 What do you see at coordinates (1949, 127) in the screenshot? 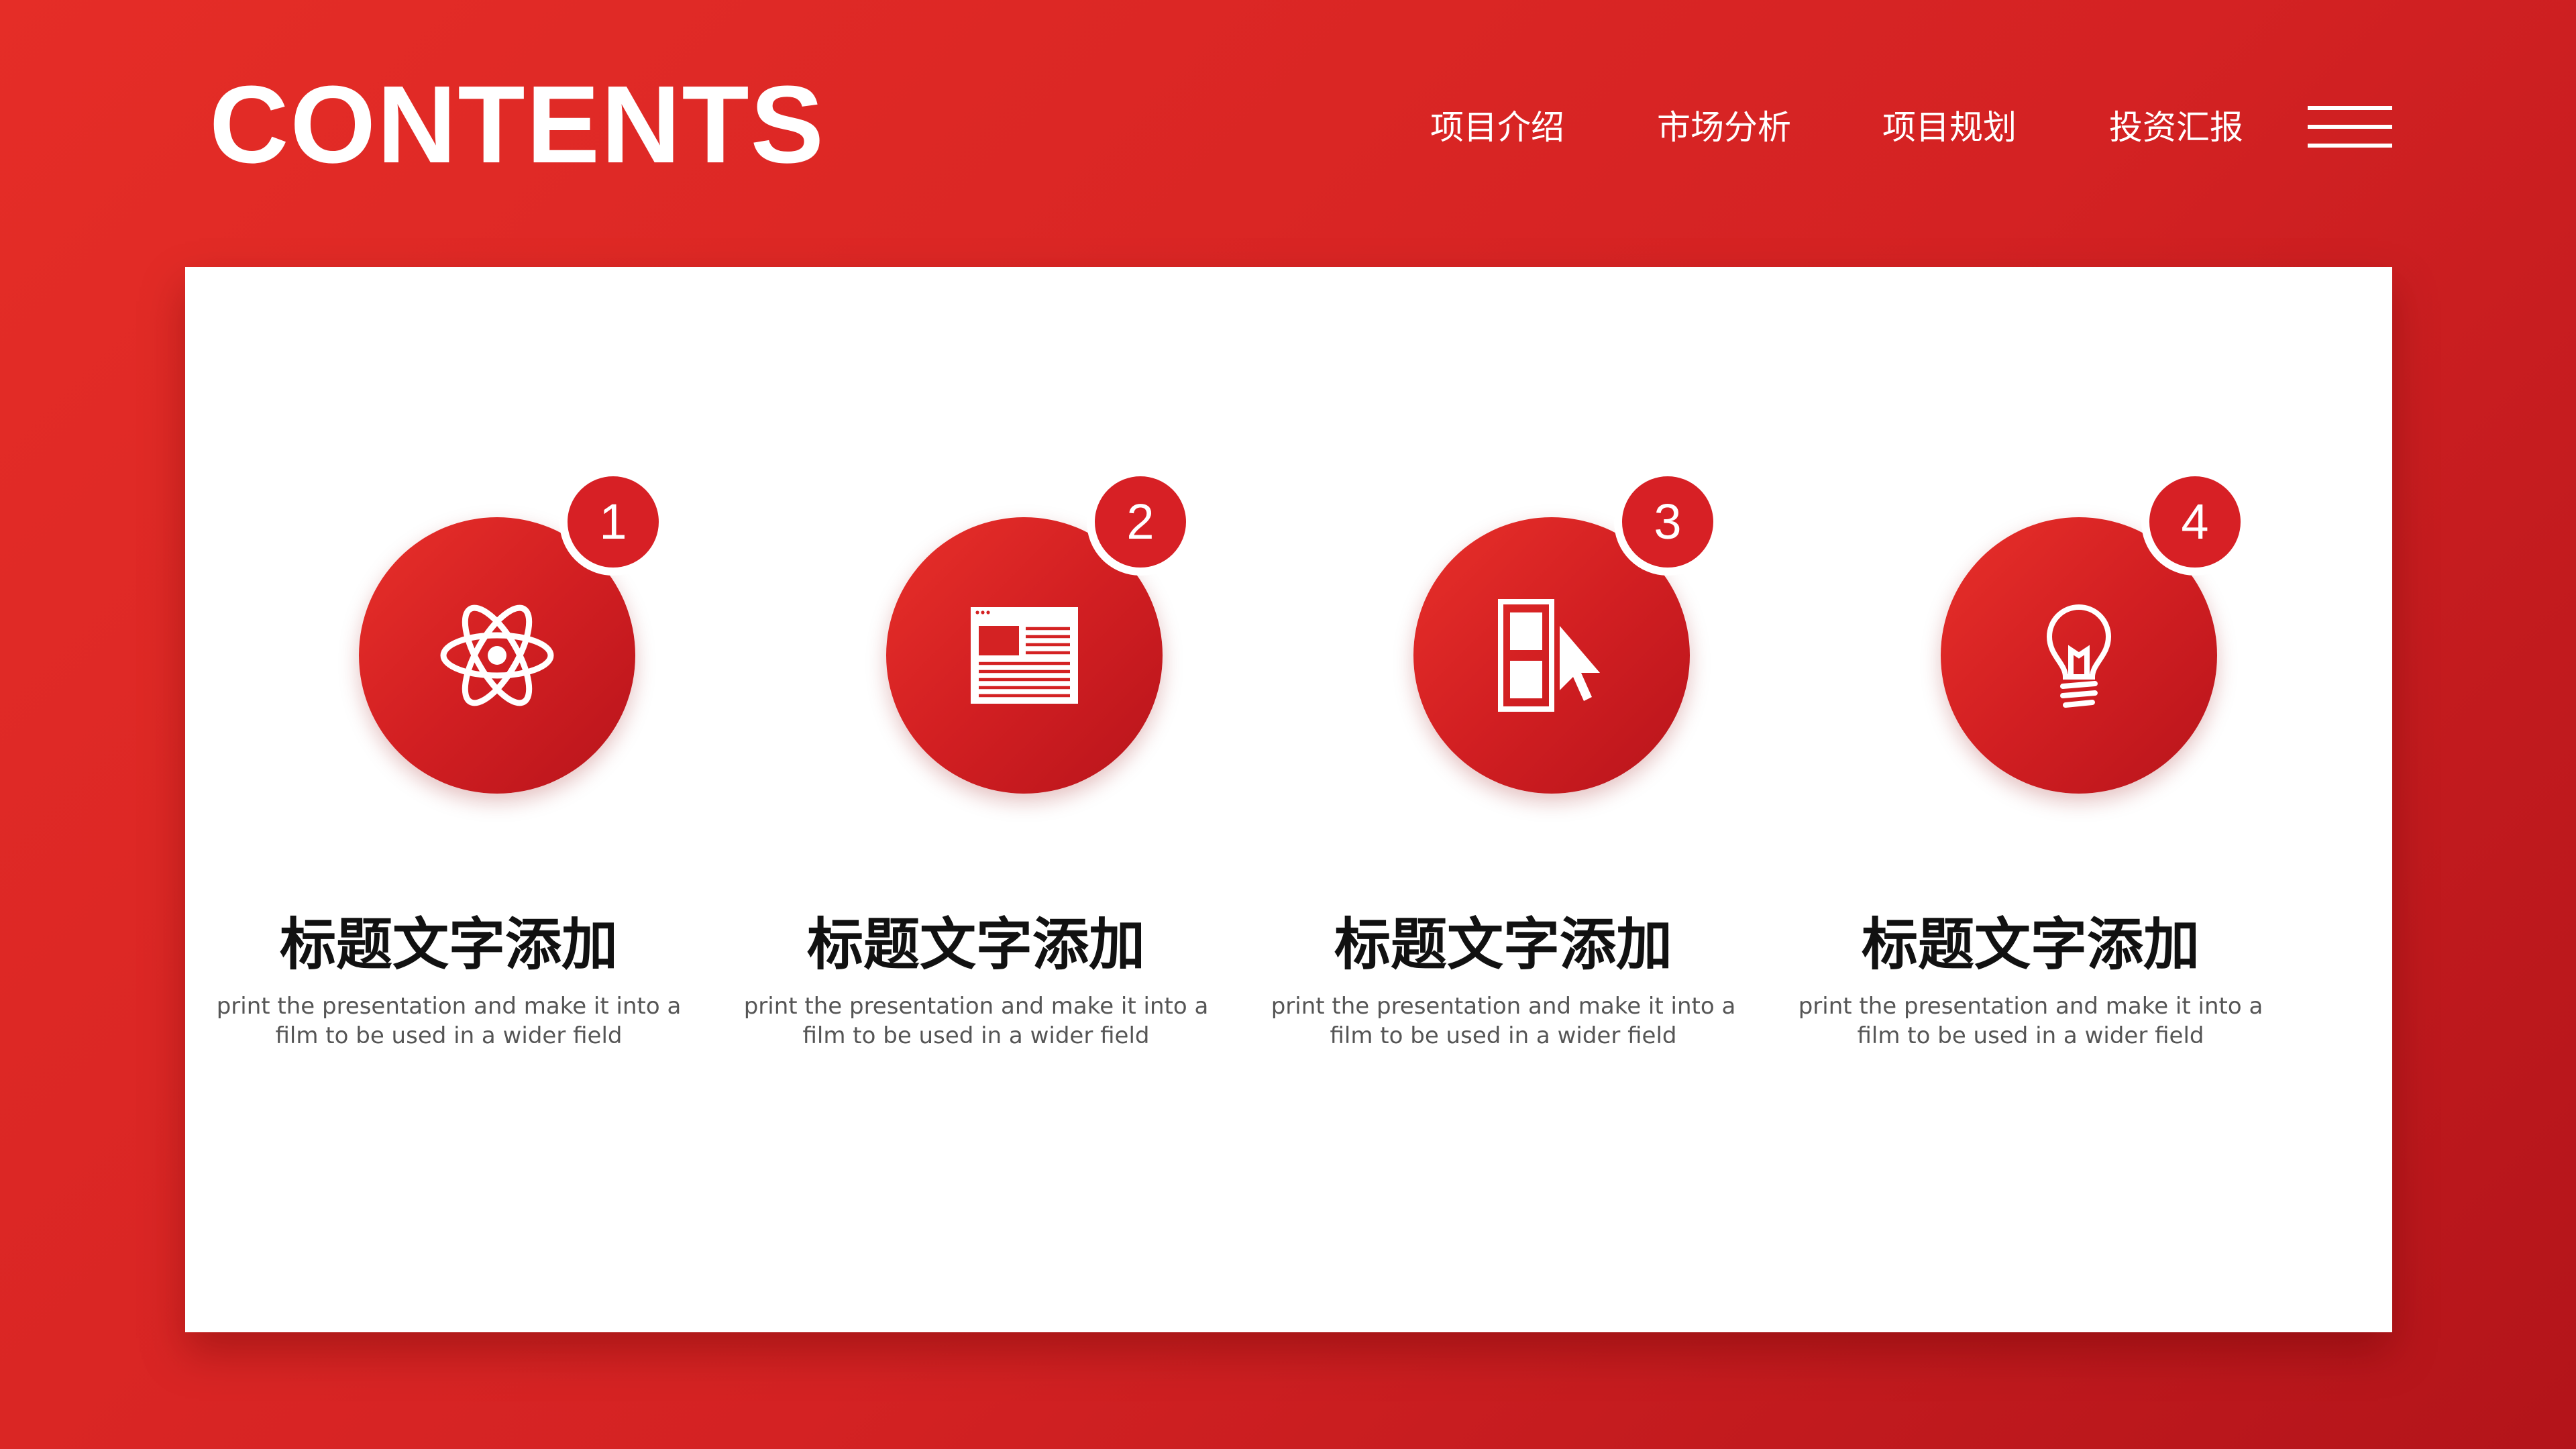
I see `nav-item-project-plan: 项目规划` at bounding box center [1949, 127].